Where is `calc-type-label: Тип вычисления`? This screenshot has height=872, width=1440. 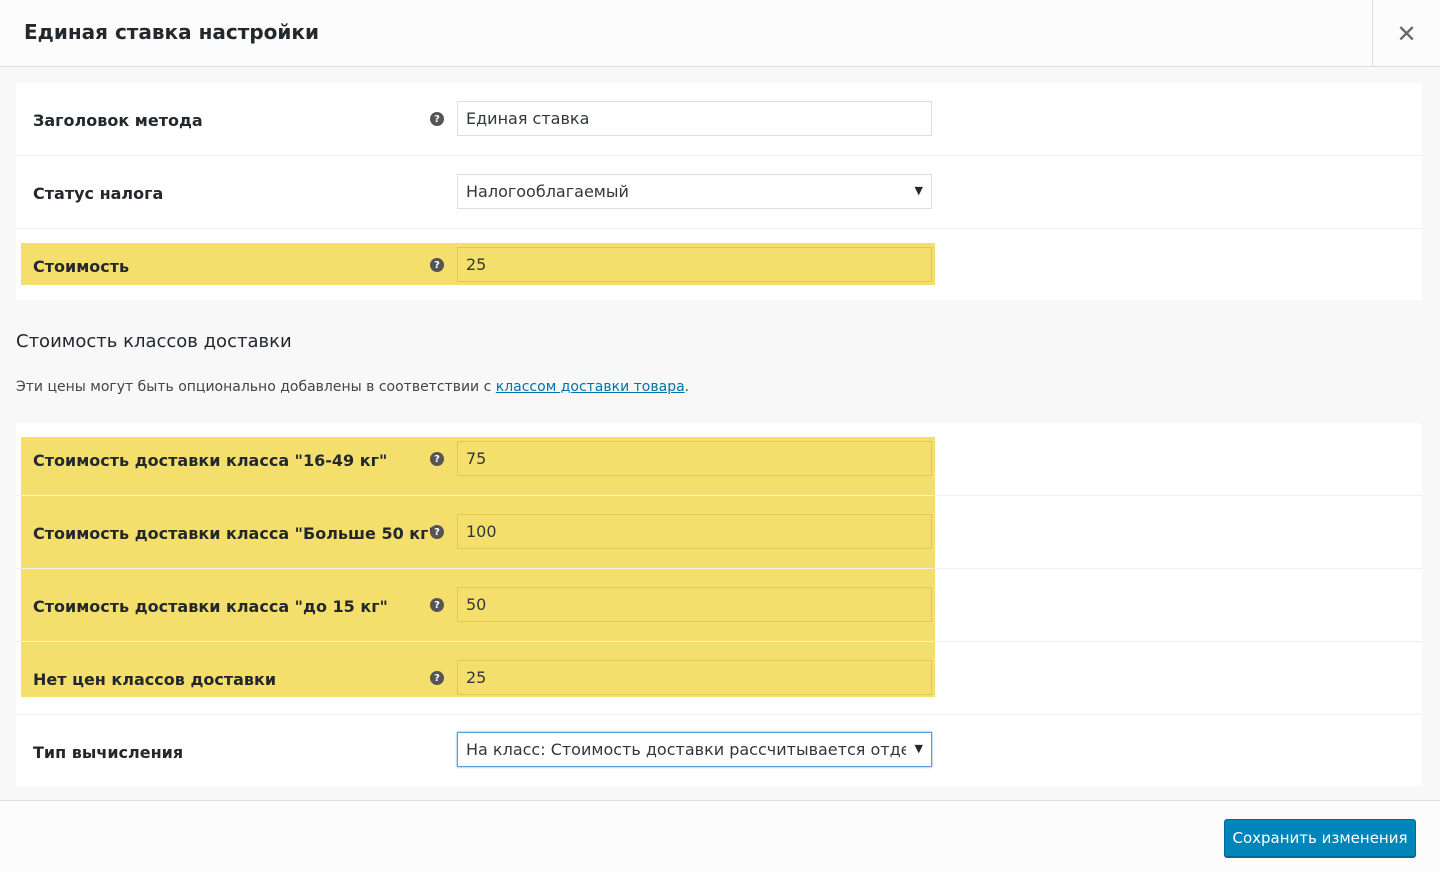
calc-type-label: Тип вычисления is located at coordinates (108, 752).